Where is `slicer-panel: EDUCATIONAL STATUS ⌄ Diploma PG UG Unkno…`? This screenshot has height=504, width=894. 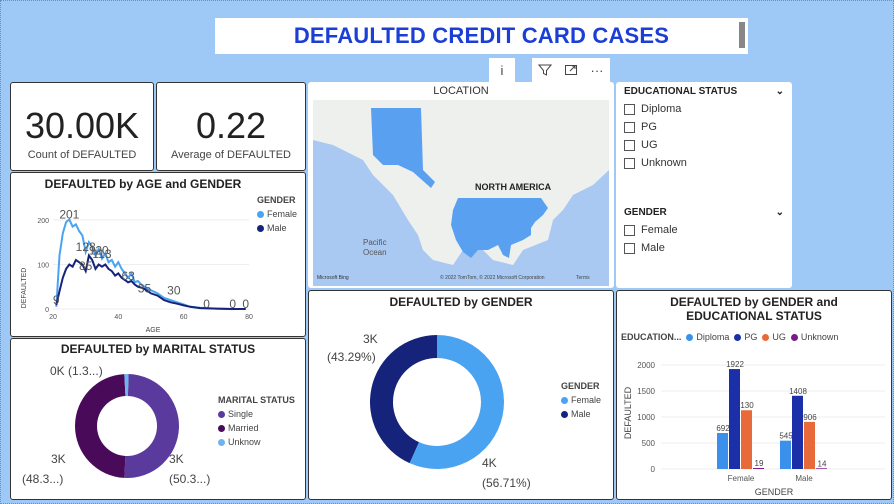 slicer-panel: EDUCATIONAL STATUS ⌄ Diploma PG UG Unkno… is located at coordinates (704, 185).